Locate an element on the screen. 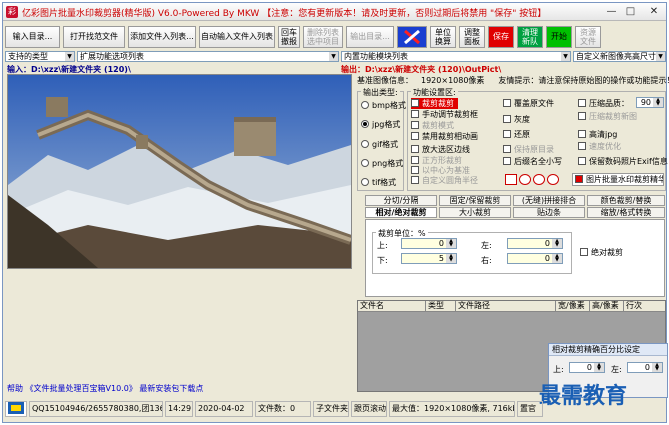 The width and height of the screenshot is (669, 425). chevron-down-icon: ▼ is located at coordinates (660, 56).